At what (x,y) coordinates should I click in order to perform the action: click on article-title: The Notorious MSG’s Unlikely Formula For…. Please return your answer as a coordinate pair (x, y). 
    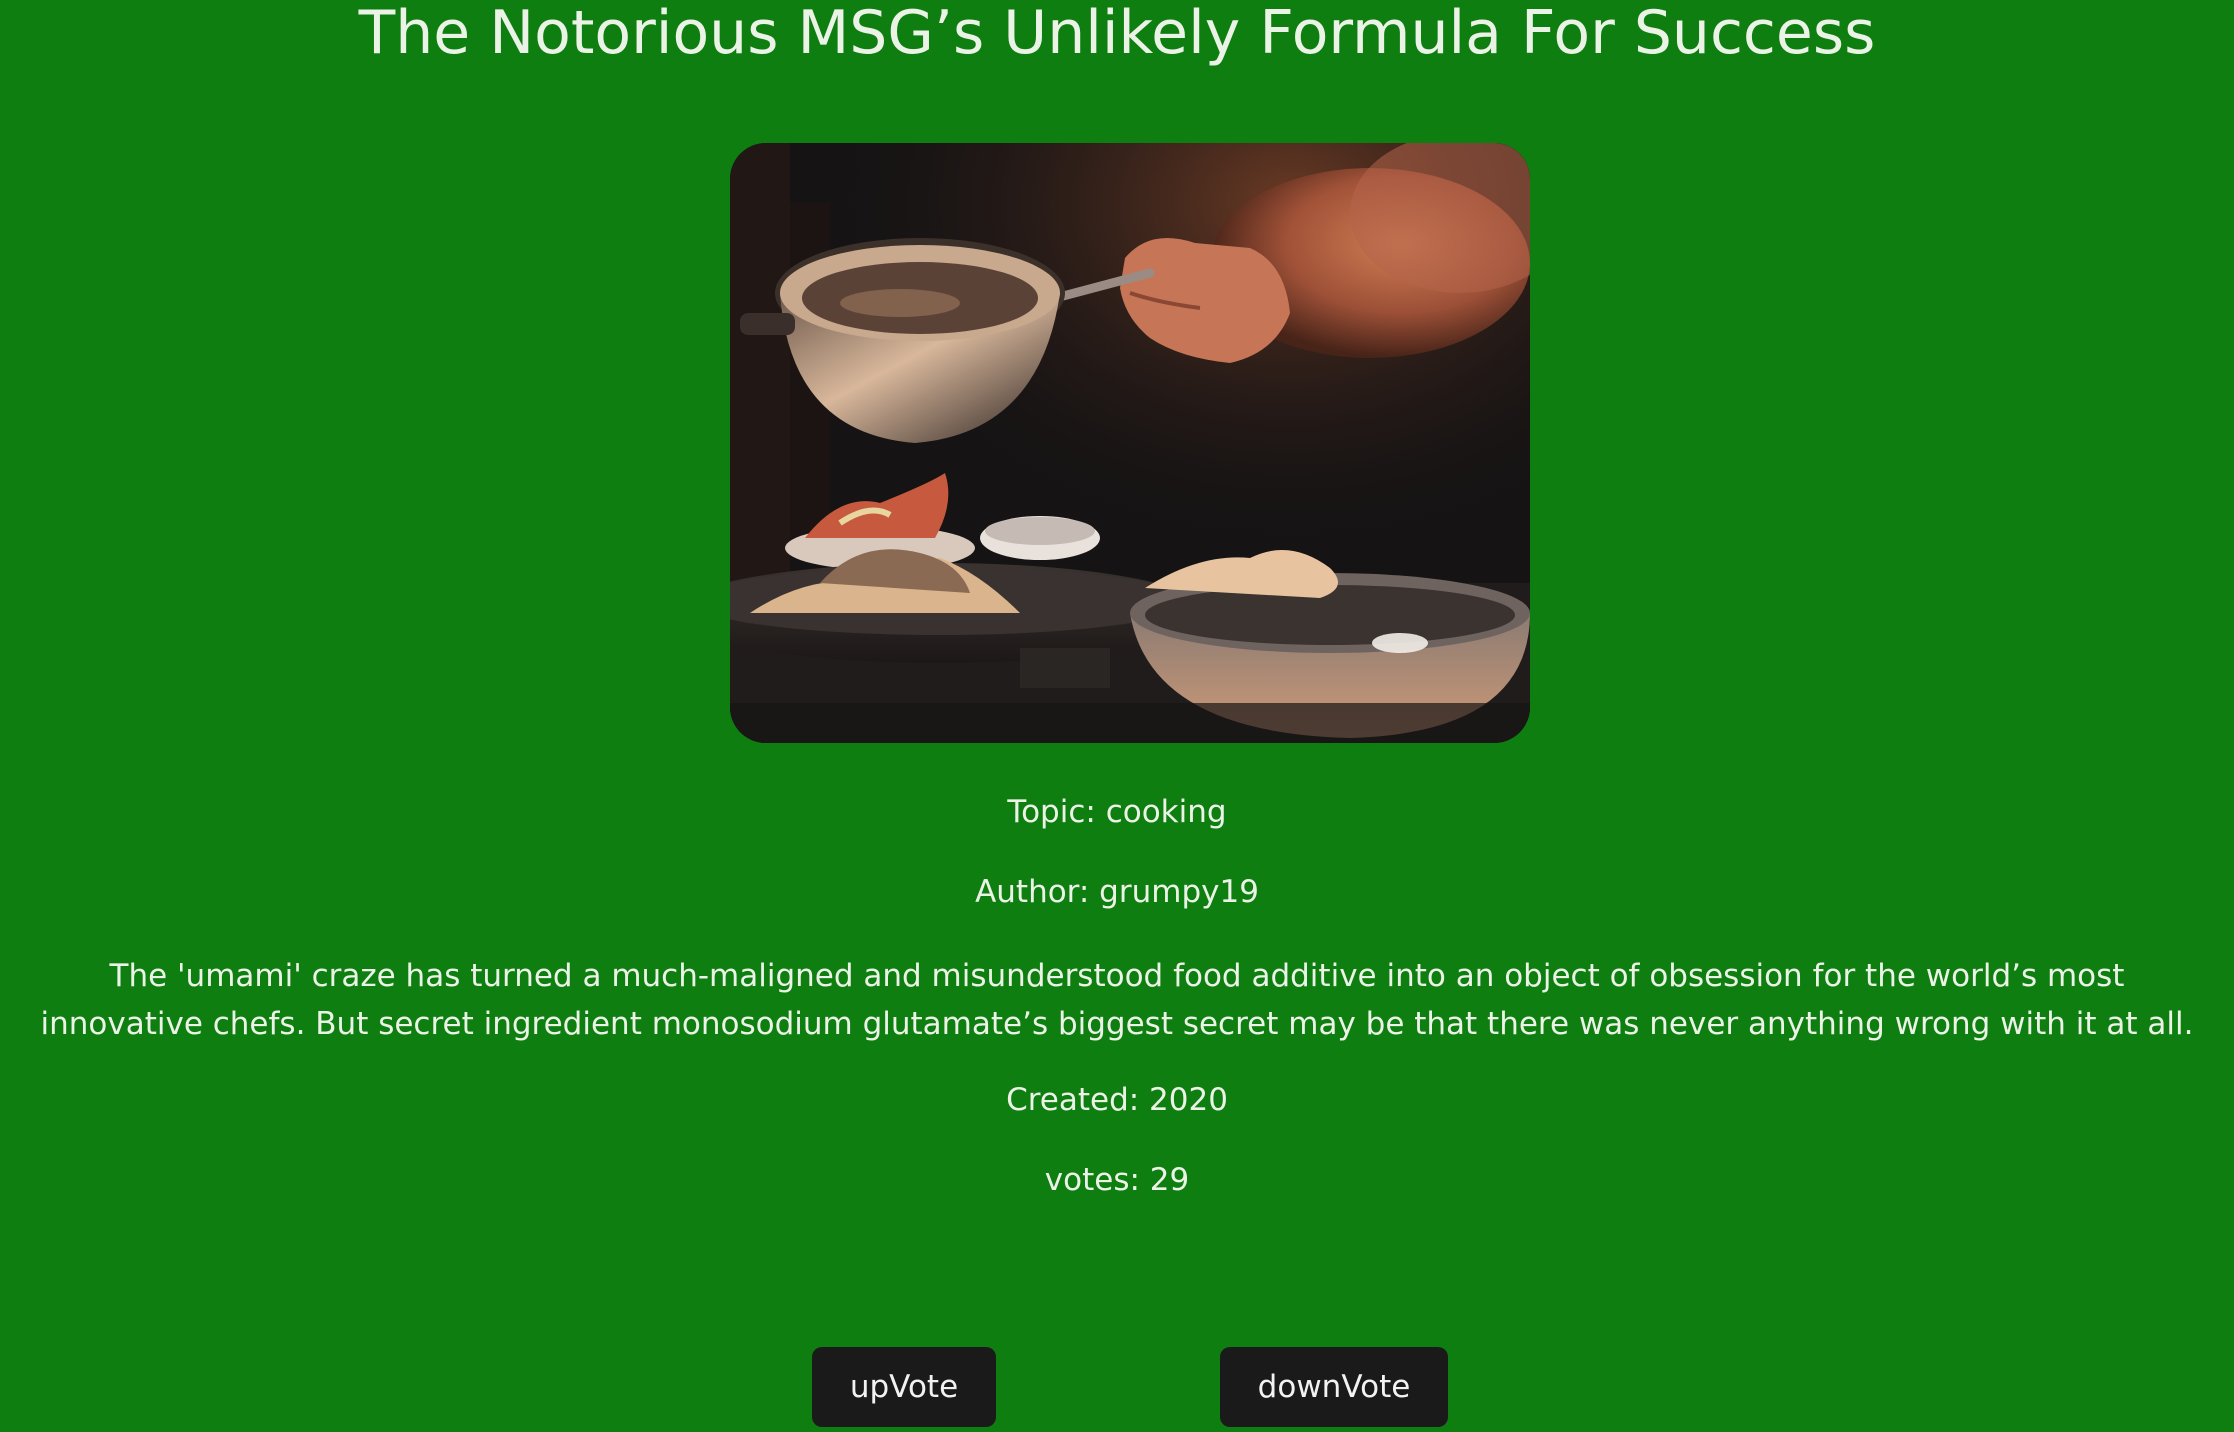
    Looking at the image, I should click on (1117, 34).